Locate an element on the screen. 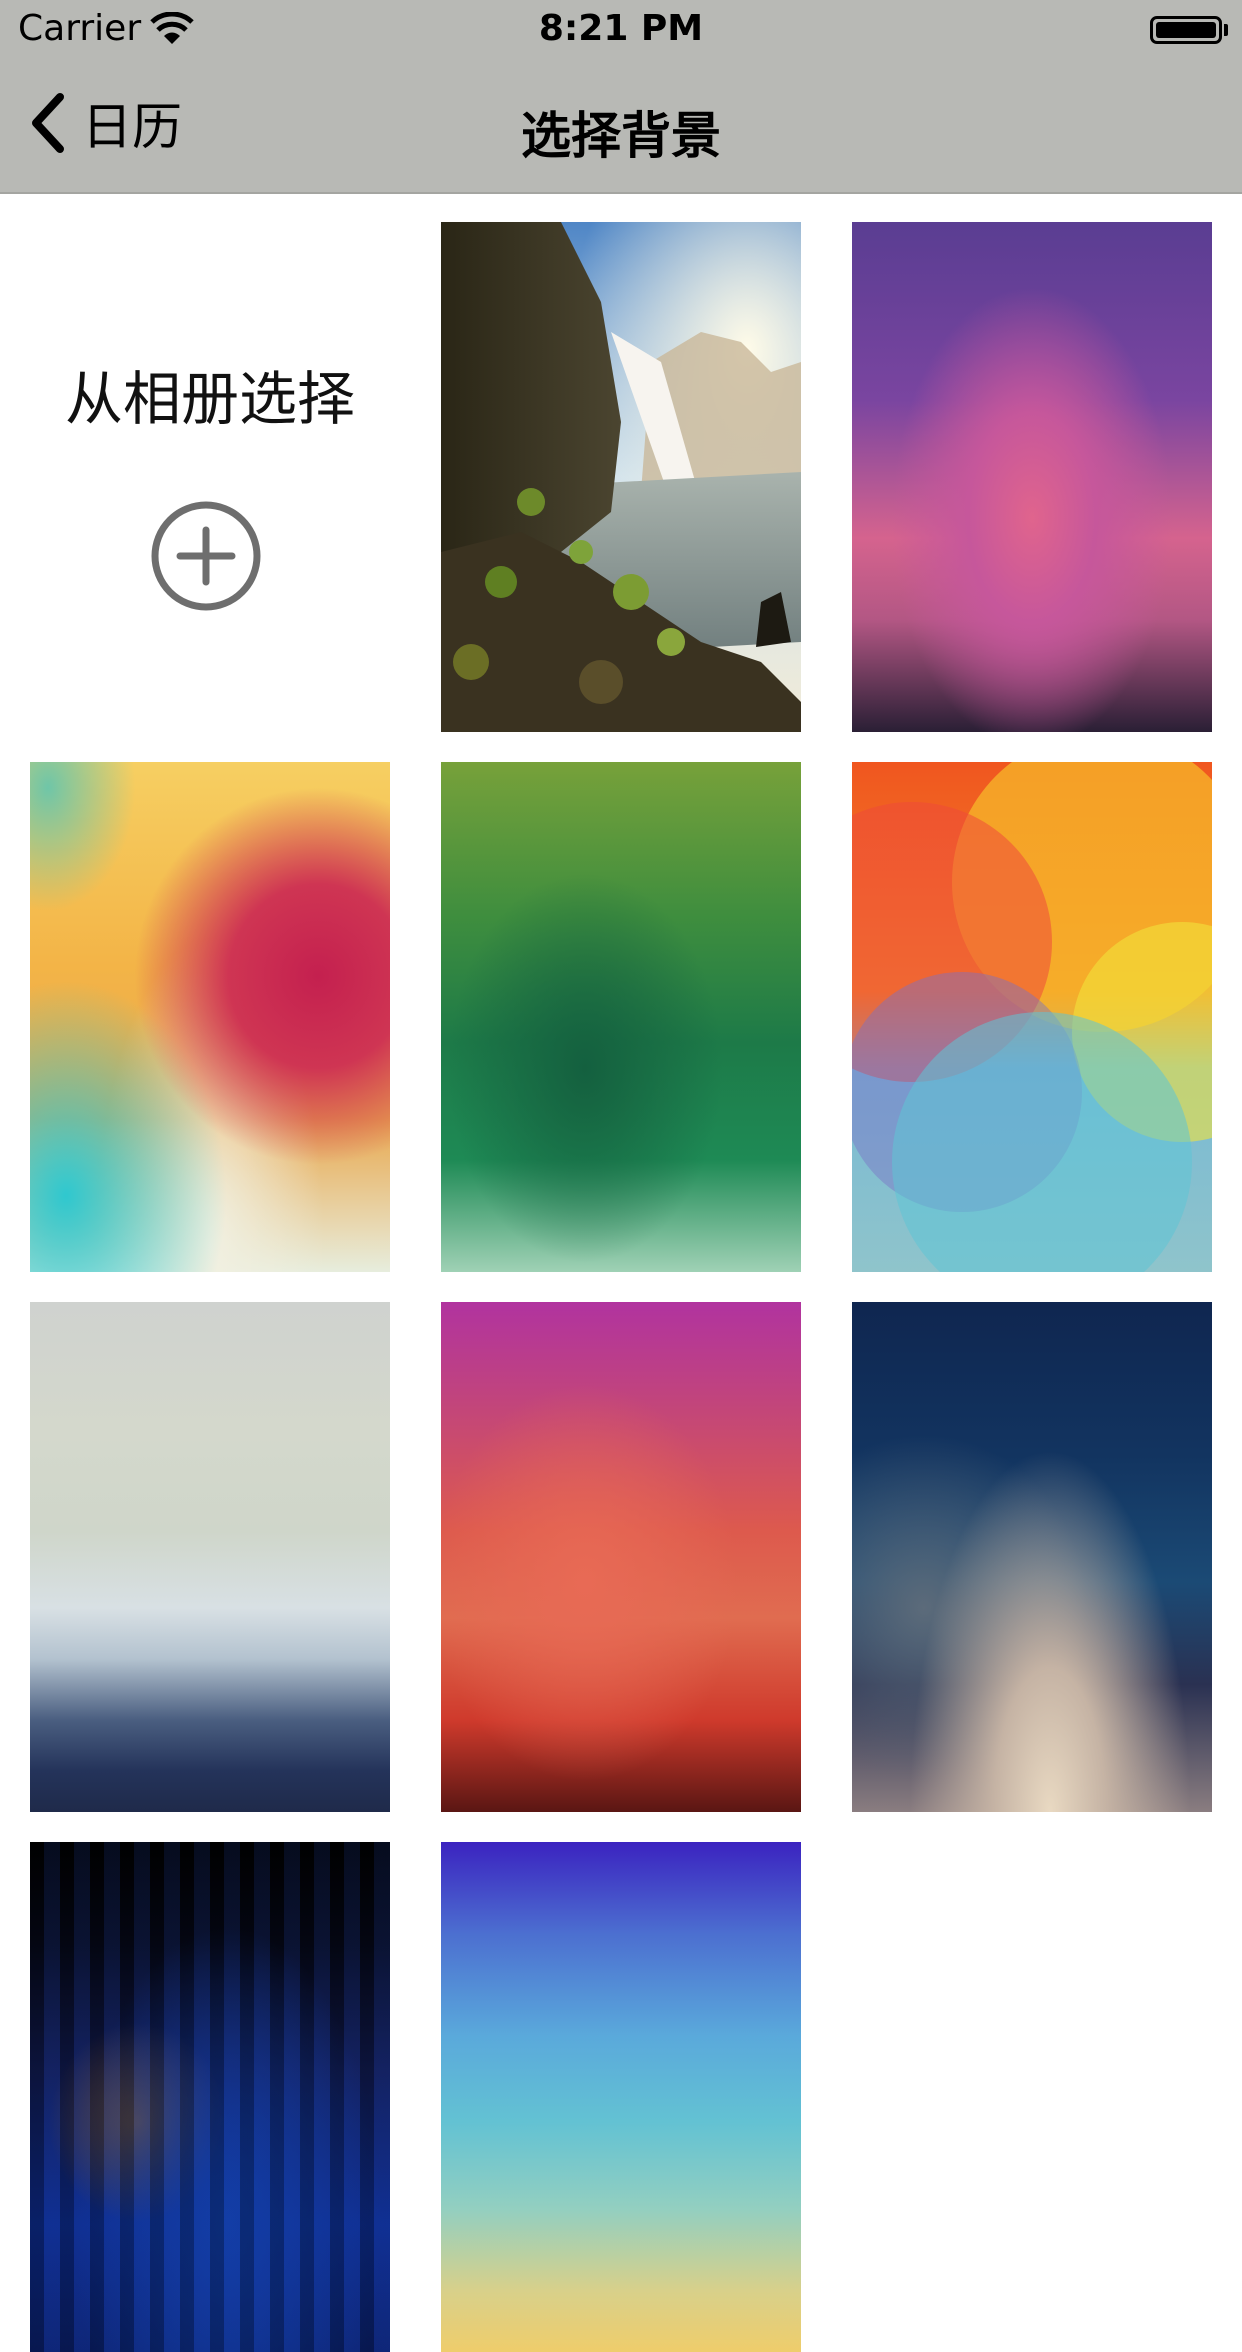  status-bar: Carrier 8:21 PM is located at coordinates (621, 30).